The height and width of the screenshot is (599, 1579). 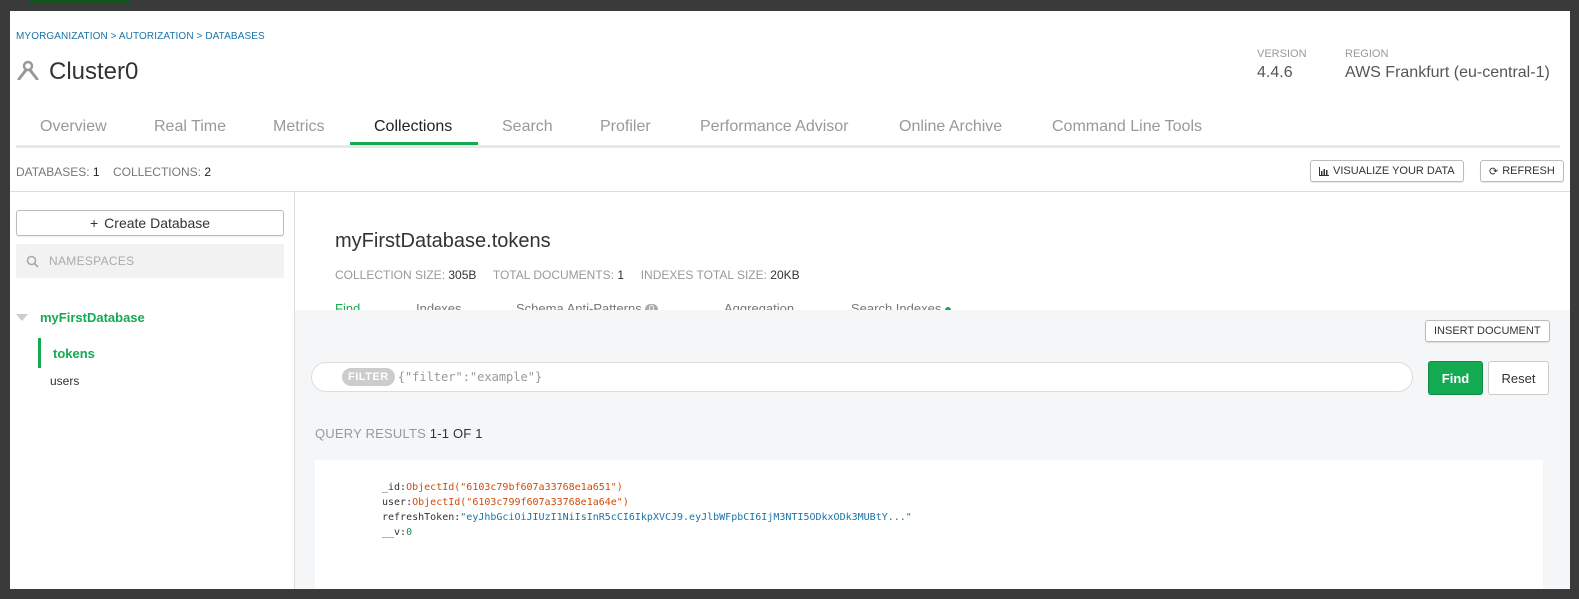 I want to click on namespace-search-input: NAMESPACES, so click(x=150, y=261).